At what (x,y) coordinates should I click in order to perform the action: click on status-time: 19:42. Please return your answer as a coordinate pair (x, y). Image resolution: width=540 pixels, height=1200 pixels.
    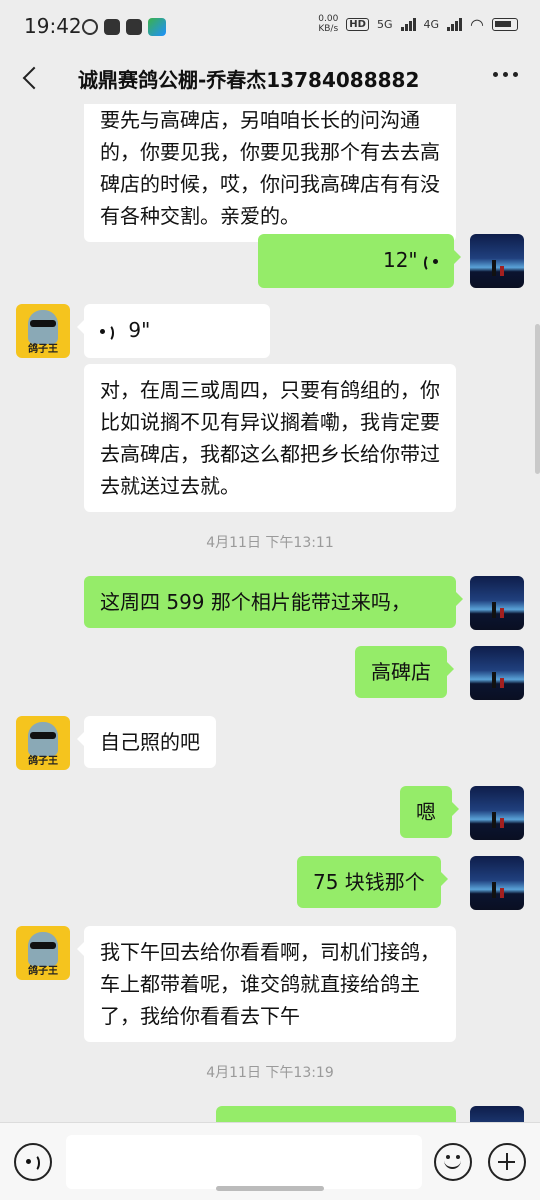
    Looking at the image, I should click on (53, 26).